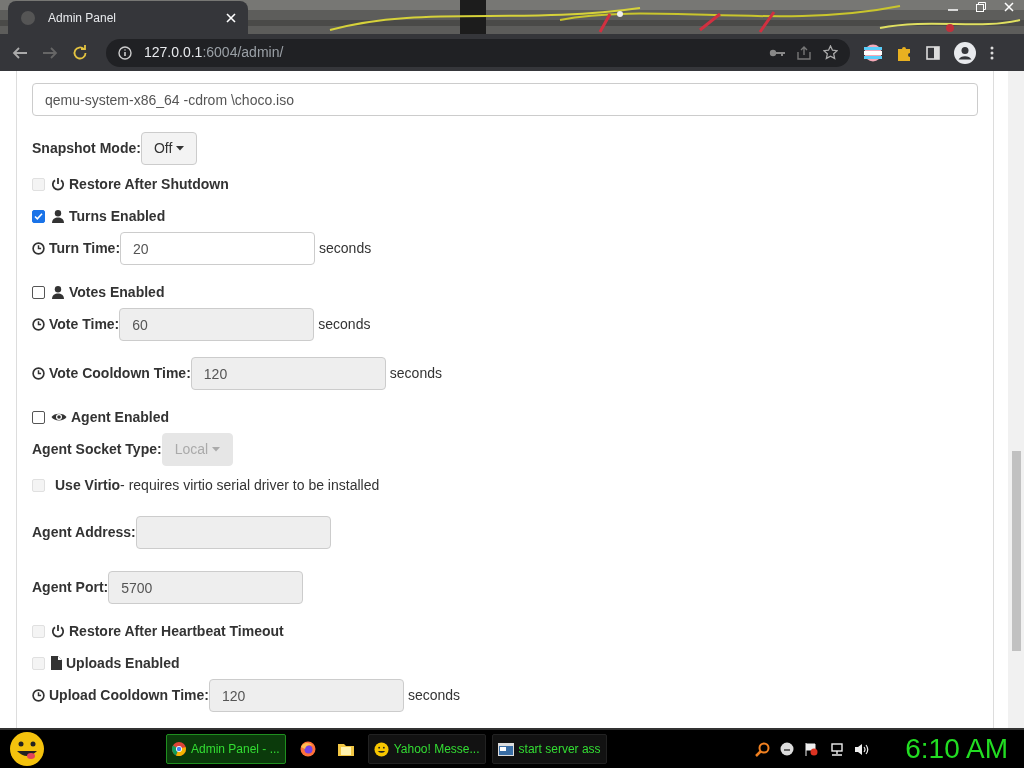  What do you see at coordinates (169, 148) in the screenshot?
I see `dropdown-button: Off` at bounding box center [169, 148].